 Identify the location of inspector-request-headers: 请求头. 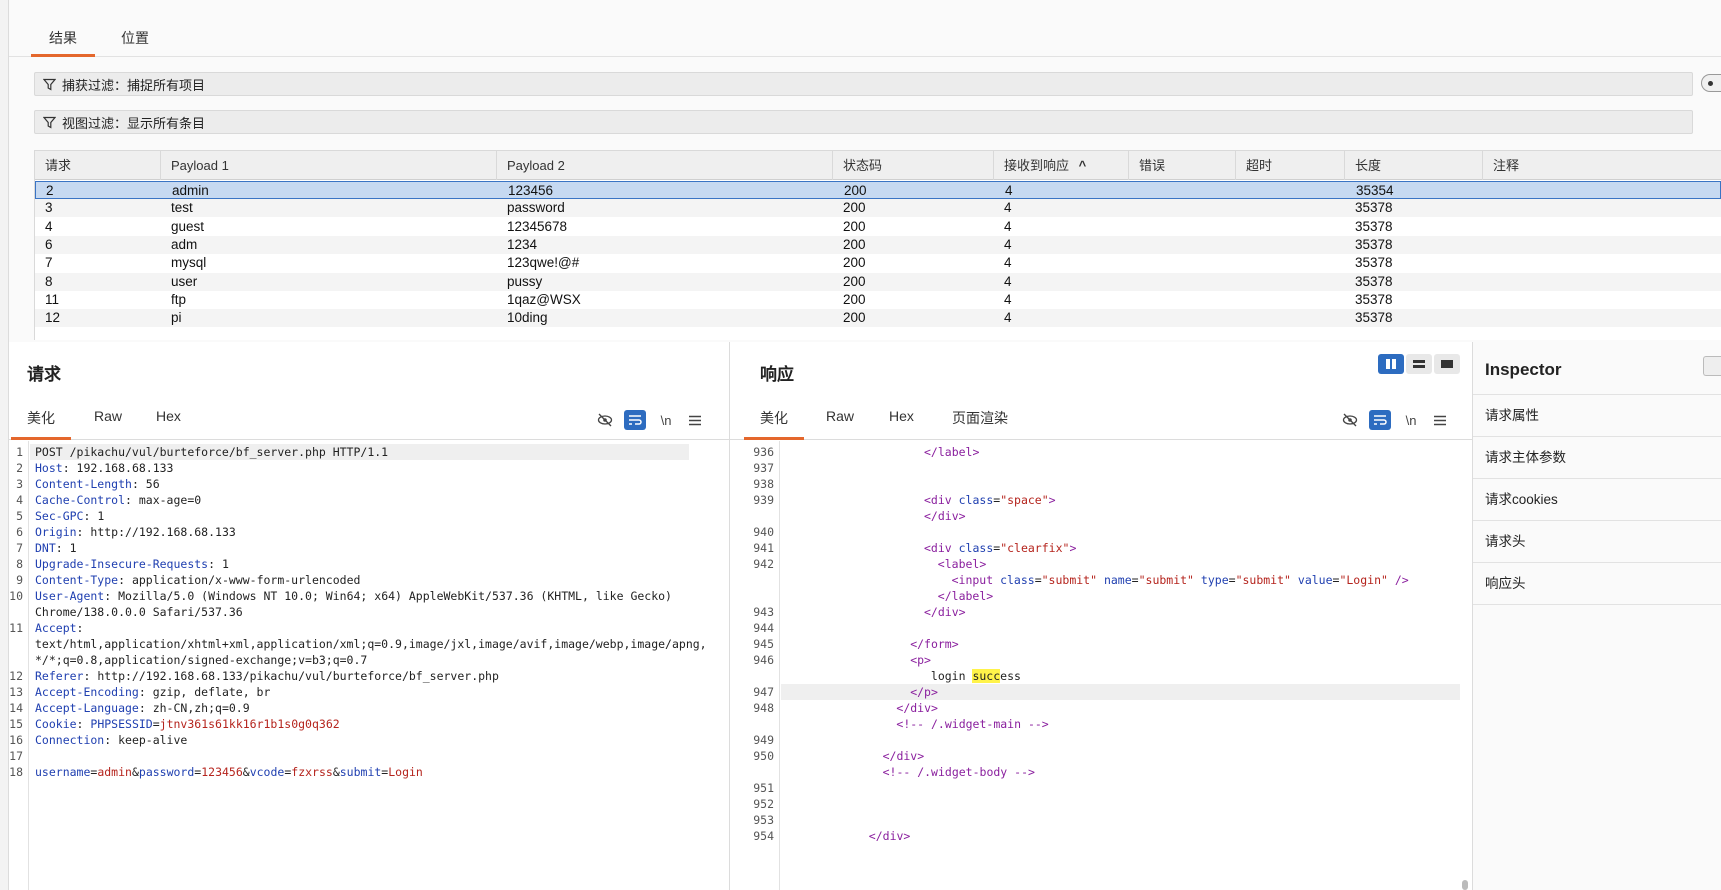
(1597, 542).